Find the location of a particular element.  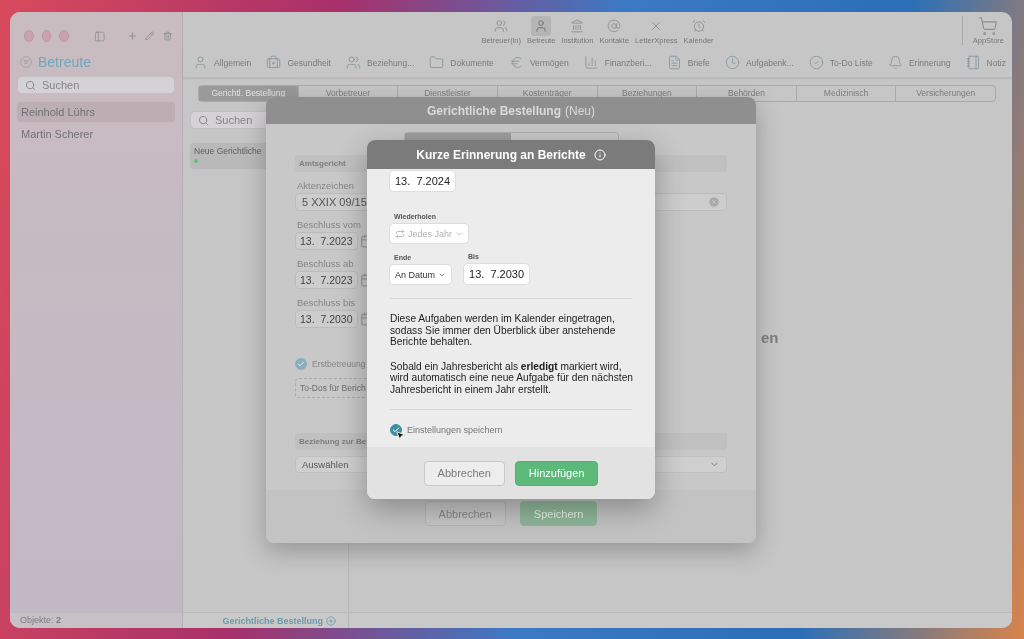

section-button: Allgemein is located at coordinates (222, 62).